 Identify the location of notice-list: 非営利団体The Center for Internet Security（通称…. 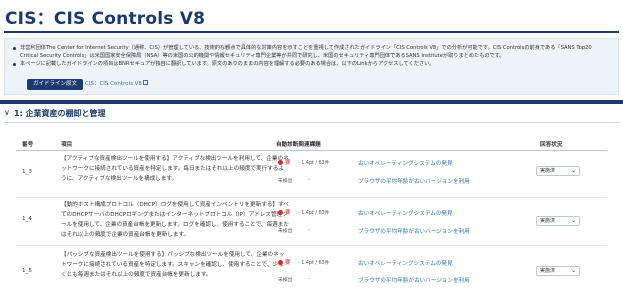
(311, 56).